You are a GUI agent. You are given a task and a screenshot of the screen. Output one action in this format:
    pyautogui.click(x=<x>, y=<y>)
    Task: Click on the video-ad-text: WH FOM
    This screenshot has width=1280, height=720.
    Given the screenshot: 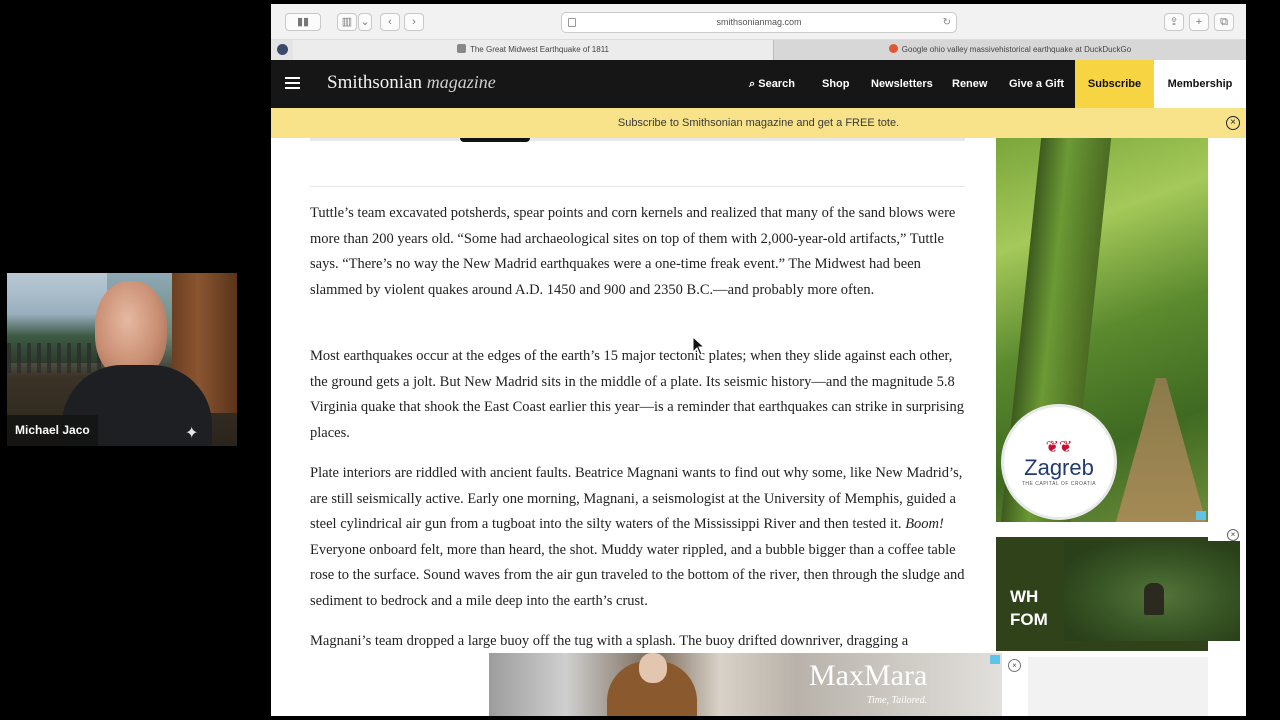 What is the action you would take?
    pyautogui.click(x=1029, y=608)
    